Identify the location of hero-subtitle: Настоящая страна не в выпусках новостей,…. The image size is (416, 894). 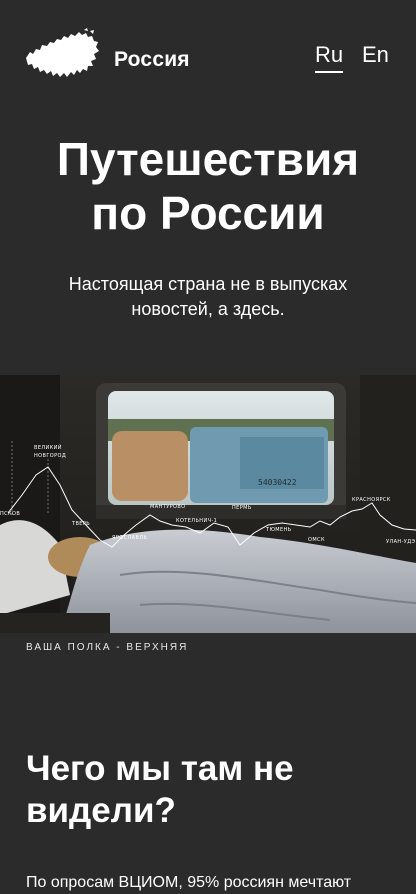
(208, 297).